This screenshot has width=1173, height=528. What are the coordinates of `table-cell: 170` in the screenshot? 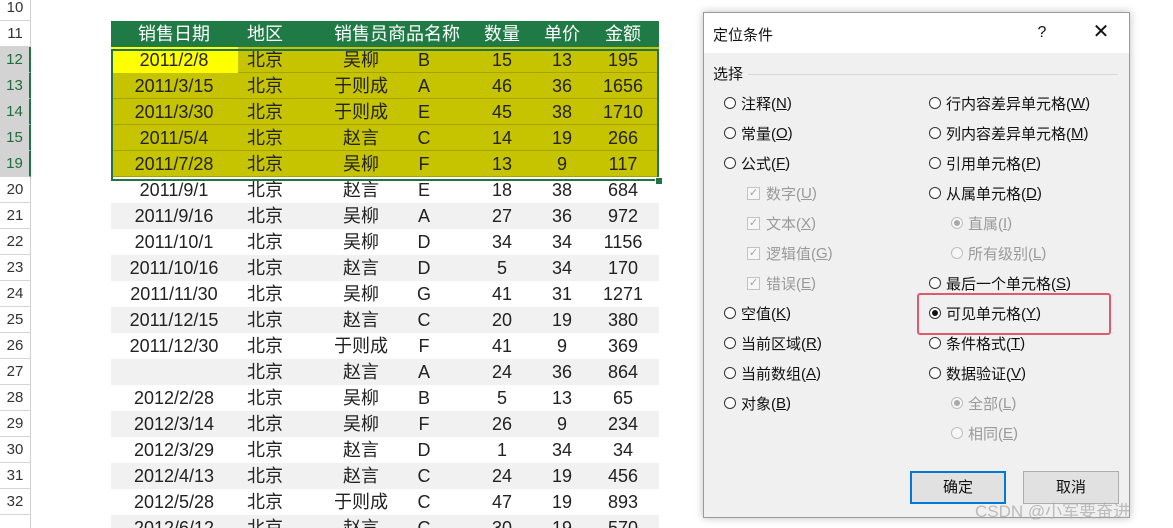 It's located at (623, 268).